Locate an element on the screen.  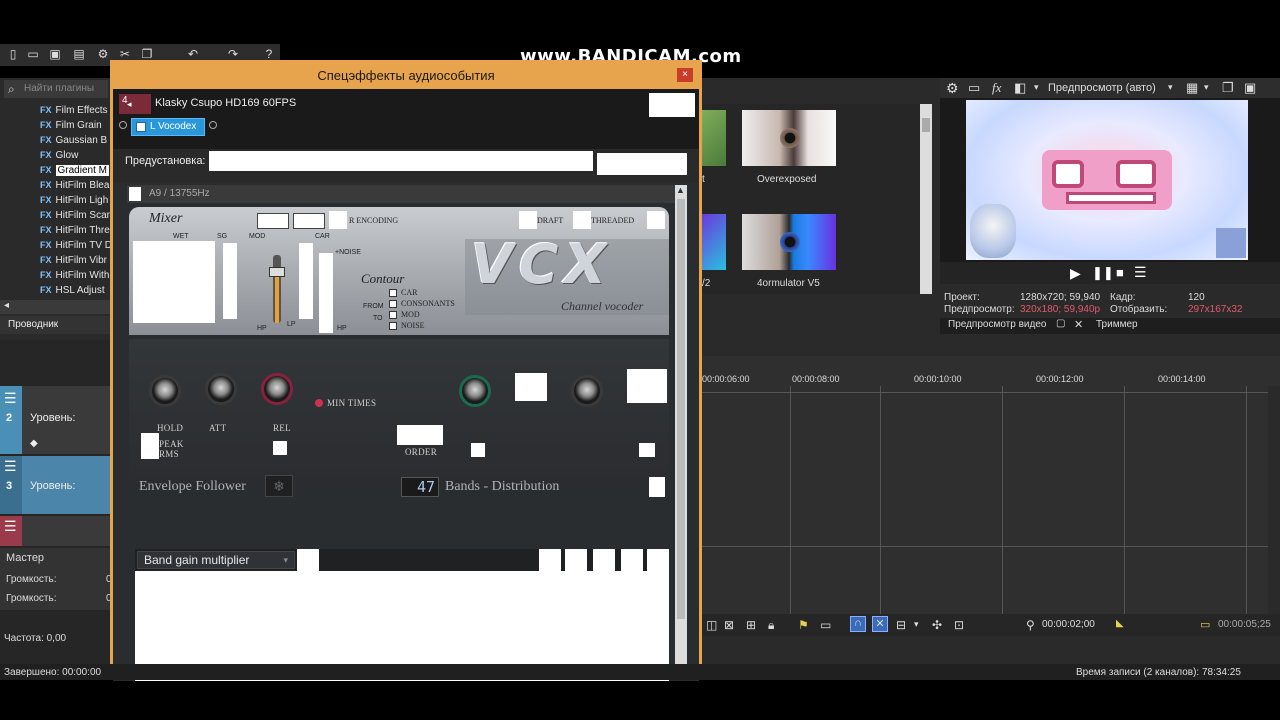
envelope-icon: ✣ is located at coordinates (937, 625).